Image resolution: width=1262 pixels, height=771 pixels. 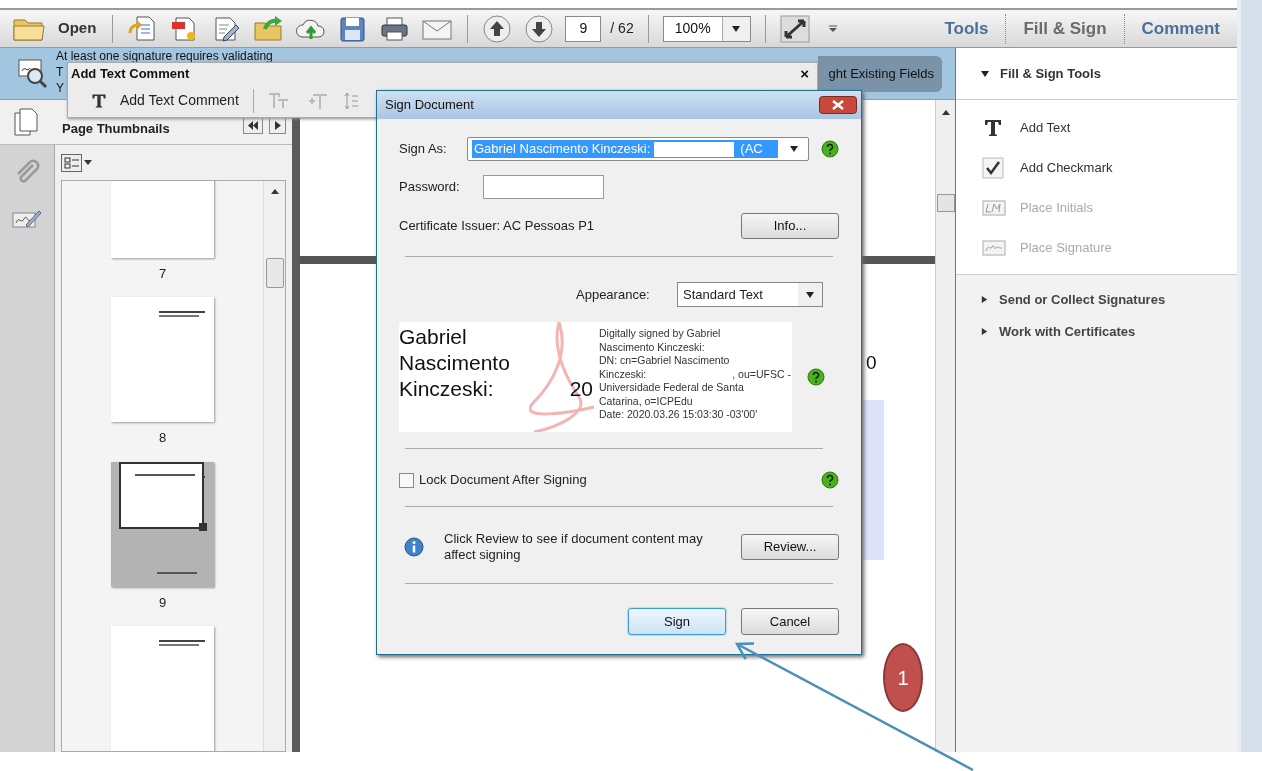 I want to click on page-down-icon, so click(x=539, y=28).